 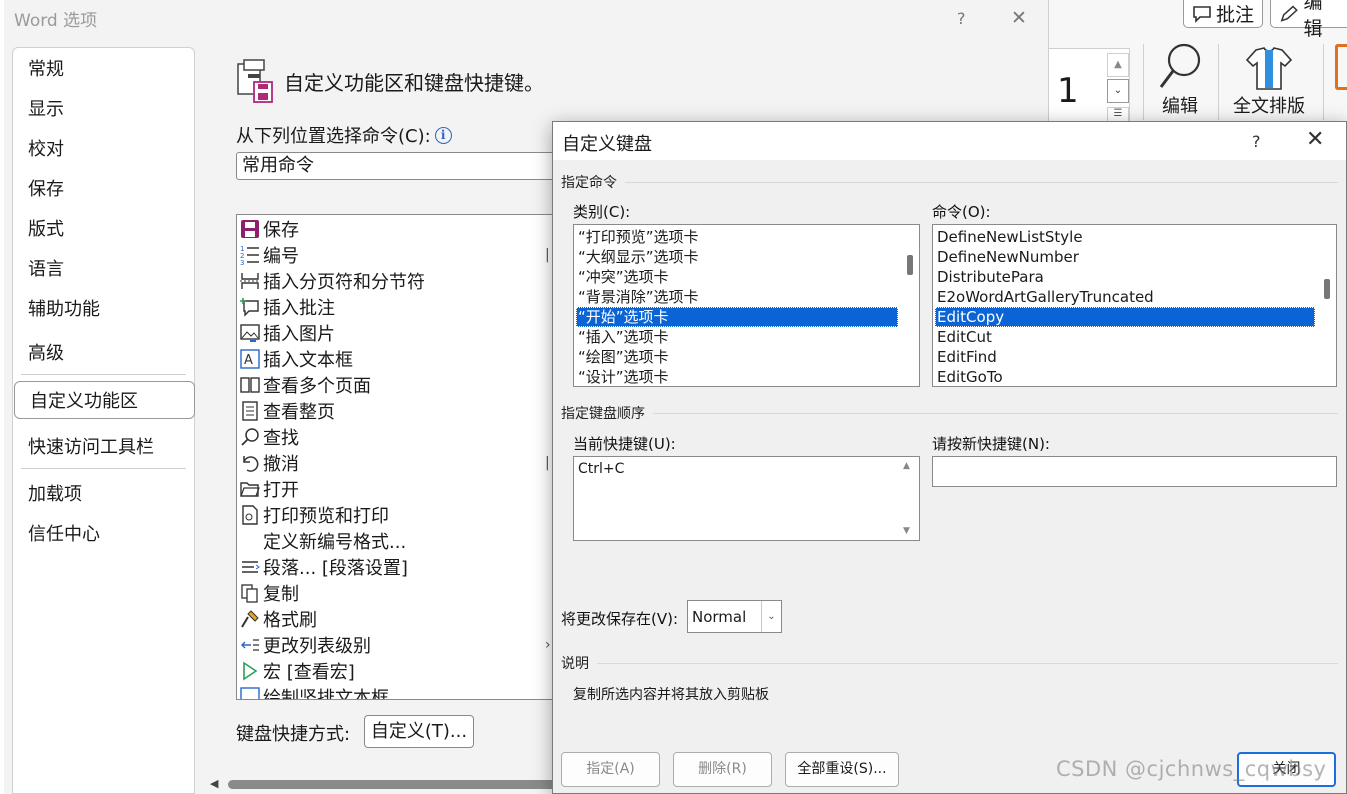 I want to click on commands-label: 命令(O):, so click(x=961, y=212).